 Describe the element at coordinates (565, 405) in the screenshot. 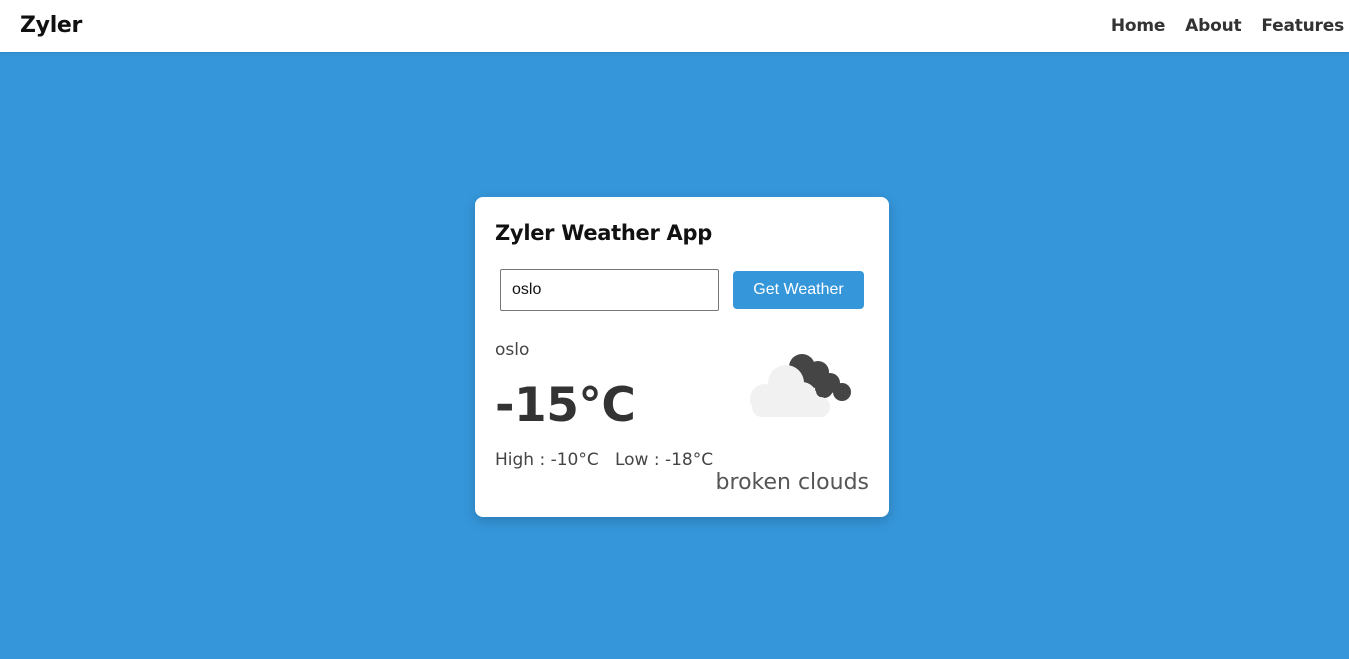

I see `temperature-value: -15°C` at that location.